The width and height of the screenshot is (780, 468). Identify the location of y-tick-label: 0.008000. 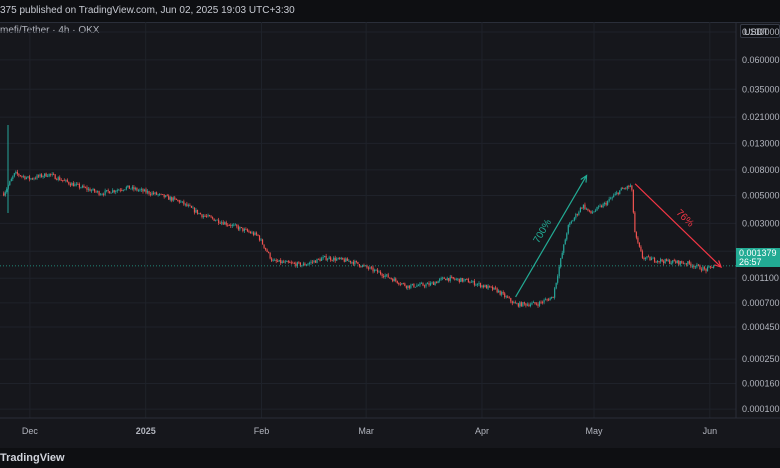
(761, 170).